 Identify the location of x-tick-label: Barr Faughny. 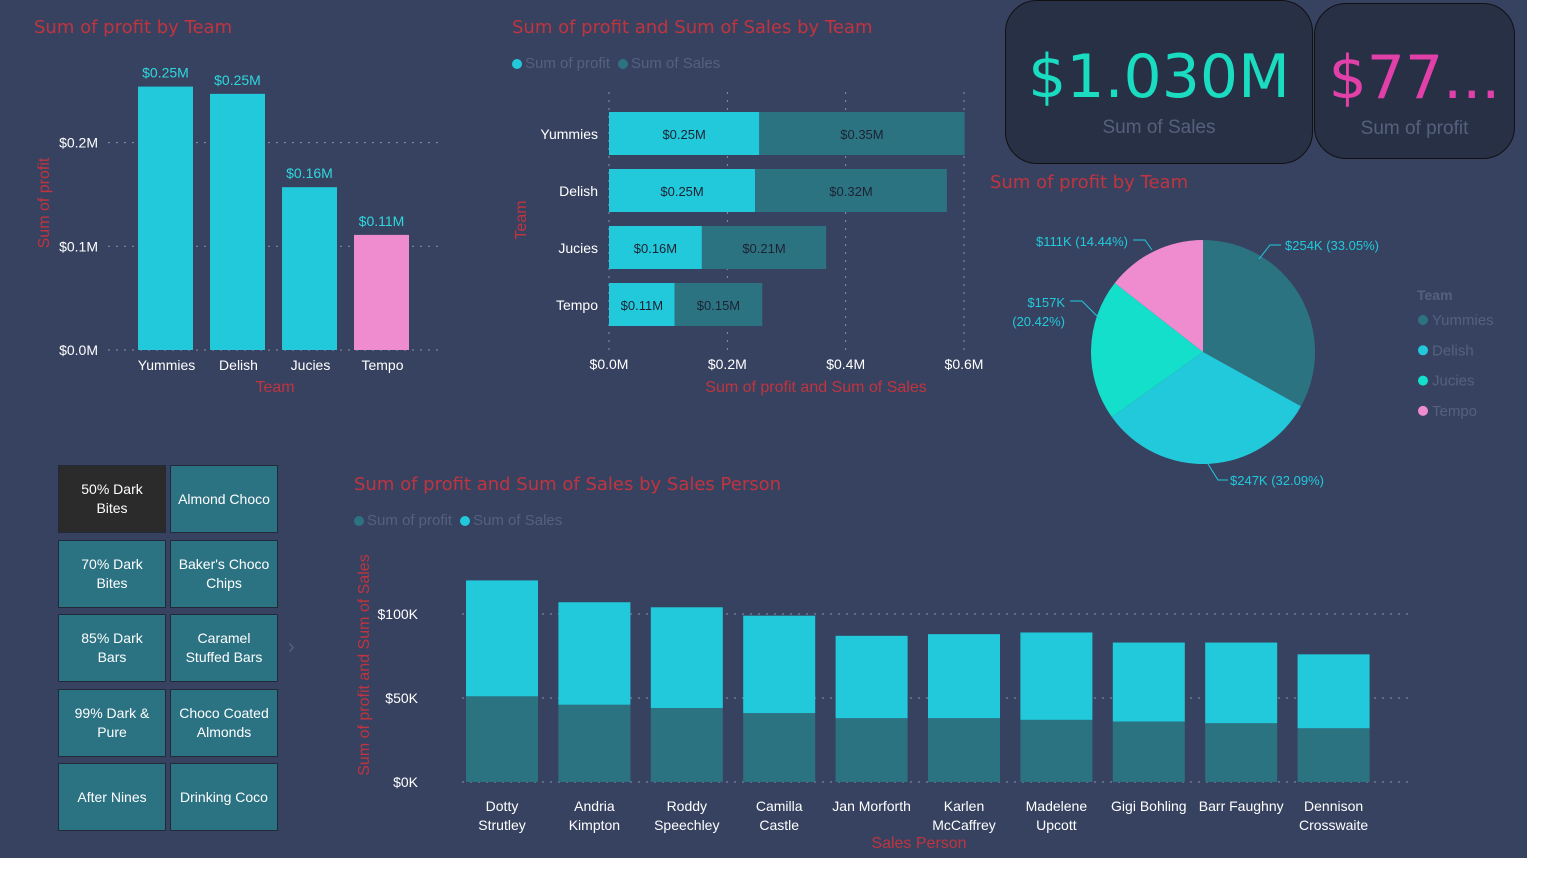
(1241, 806).